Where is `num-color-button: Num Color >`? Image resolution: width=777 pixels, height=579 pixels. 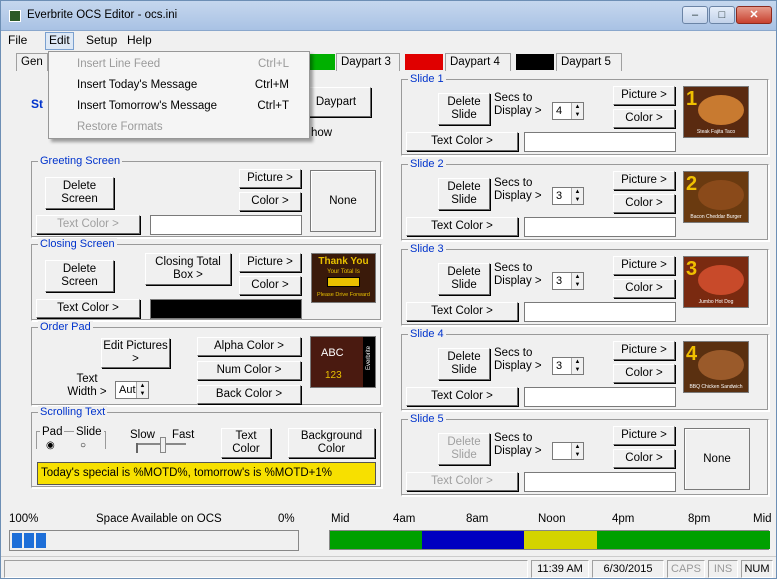 num-color-button: Num Color > is located at coordinates (249, 370).